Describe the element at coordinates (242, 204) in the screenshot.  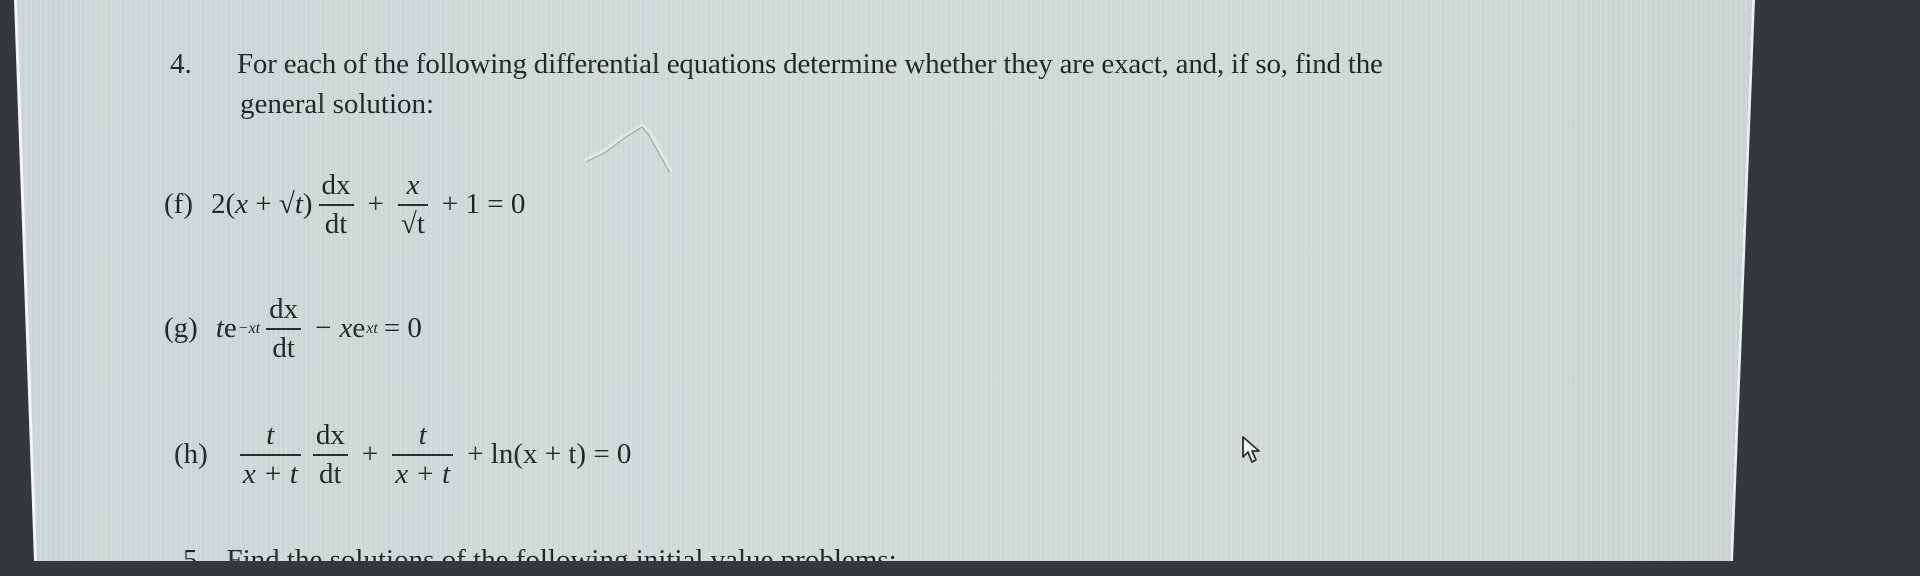
I see `eq-f-x: x` at that location.